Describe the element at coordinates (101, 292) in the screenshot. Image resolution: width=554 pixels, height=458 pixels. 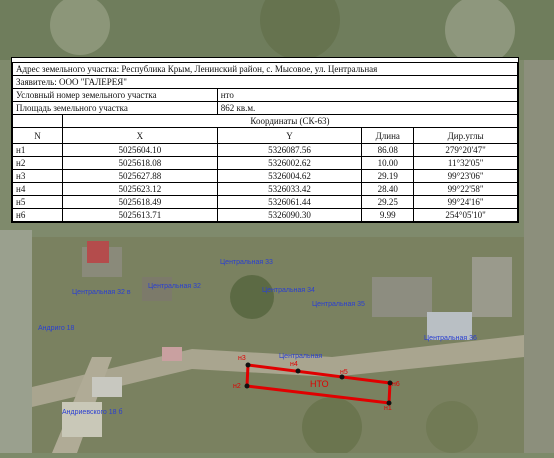
I see `map-label-c32v: Центральная 32 в` at that location.